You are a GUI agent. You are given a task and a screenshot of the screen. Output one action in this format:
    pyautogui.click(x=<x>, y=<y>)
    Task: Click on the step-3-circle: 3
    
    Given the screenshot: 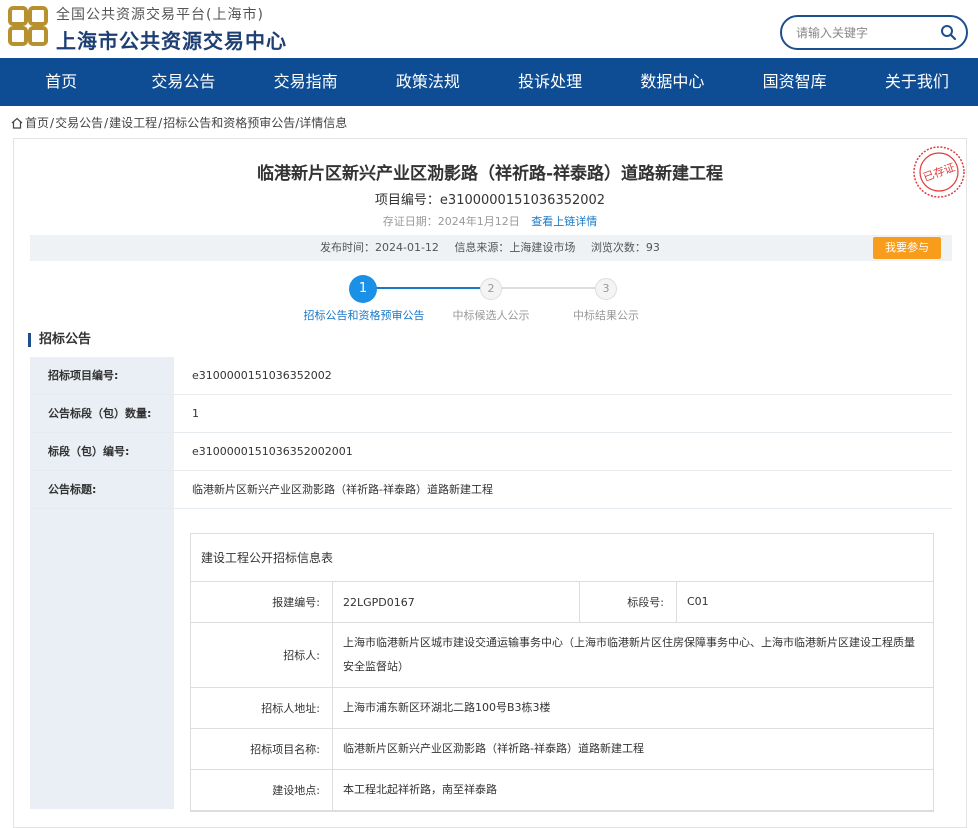 What is the action you would take?
    pyautogui.click(x=606, y=289)
    